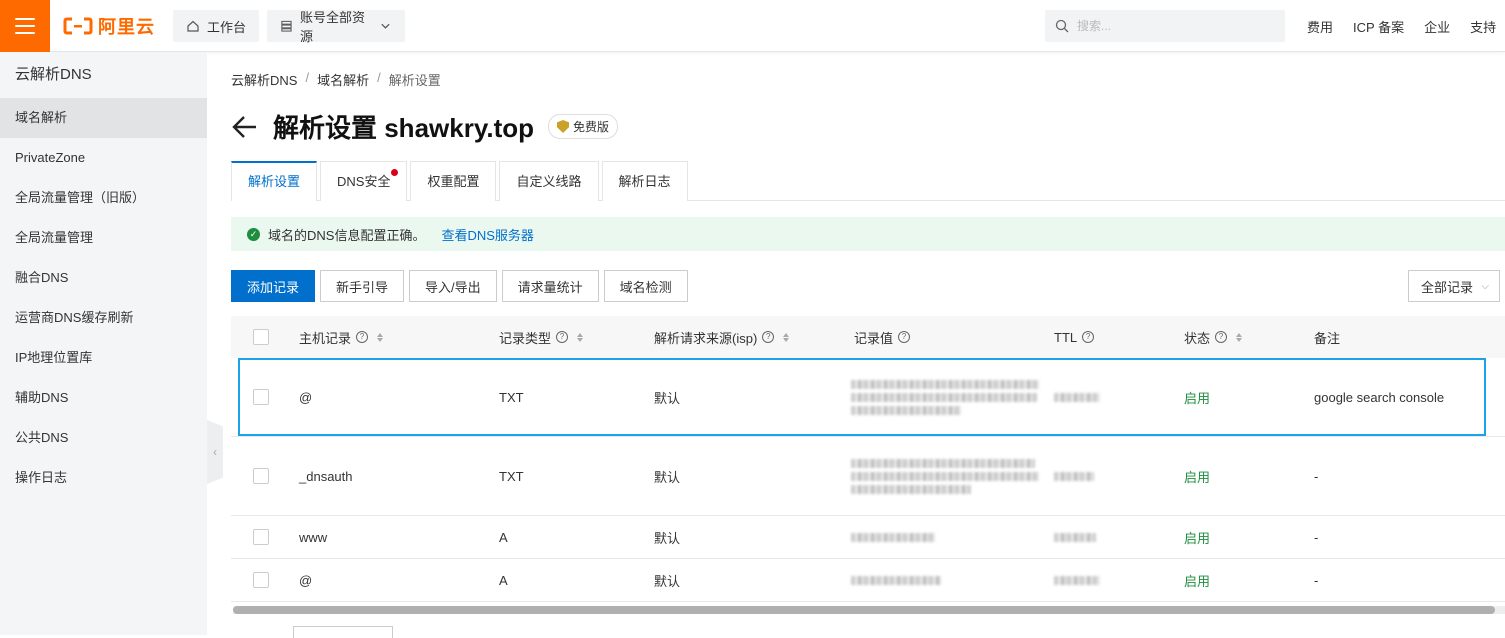 The height and width of the screenshot is (638, 1505). I want to click on column-type-label: 记录类型, so click(525, 338).